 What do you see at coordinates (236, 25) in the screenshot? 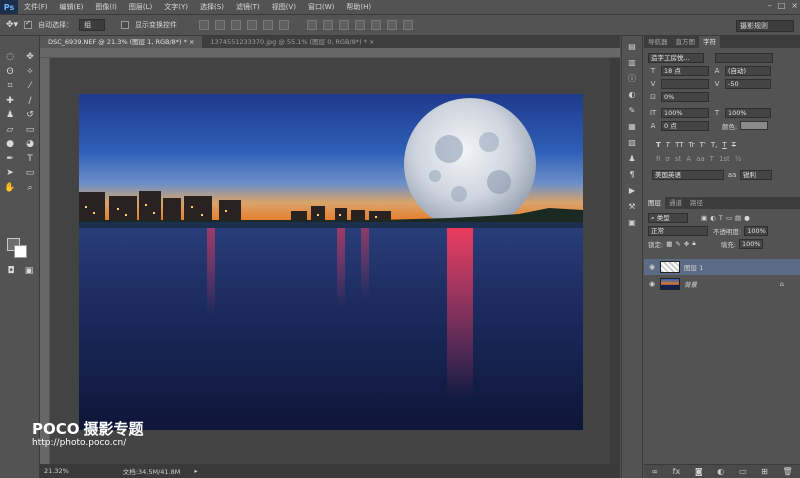
I see `align-bottom-icon` at bounding box center [236, 25].